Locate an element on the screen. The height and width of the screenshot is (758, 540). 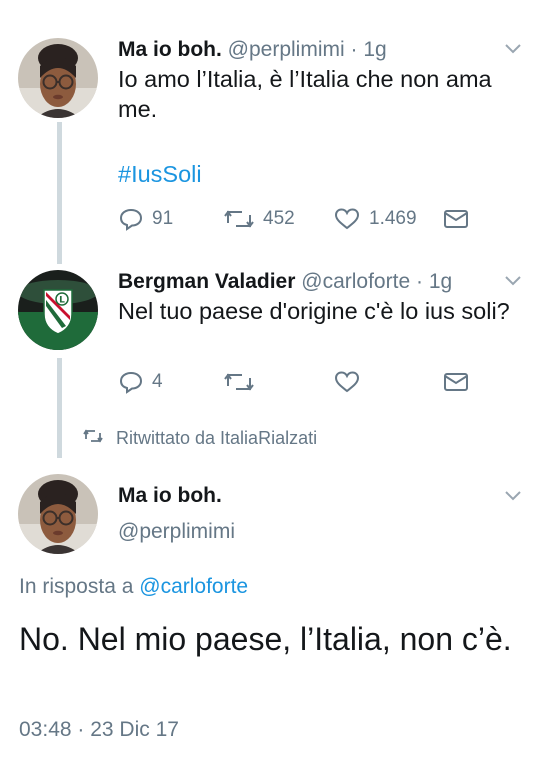
reply-count: 91 is located at coordinates (163, 218).